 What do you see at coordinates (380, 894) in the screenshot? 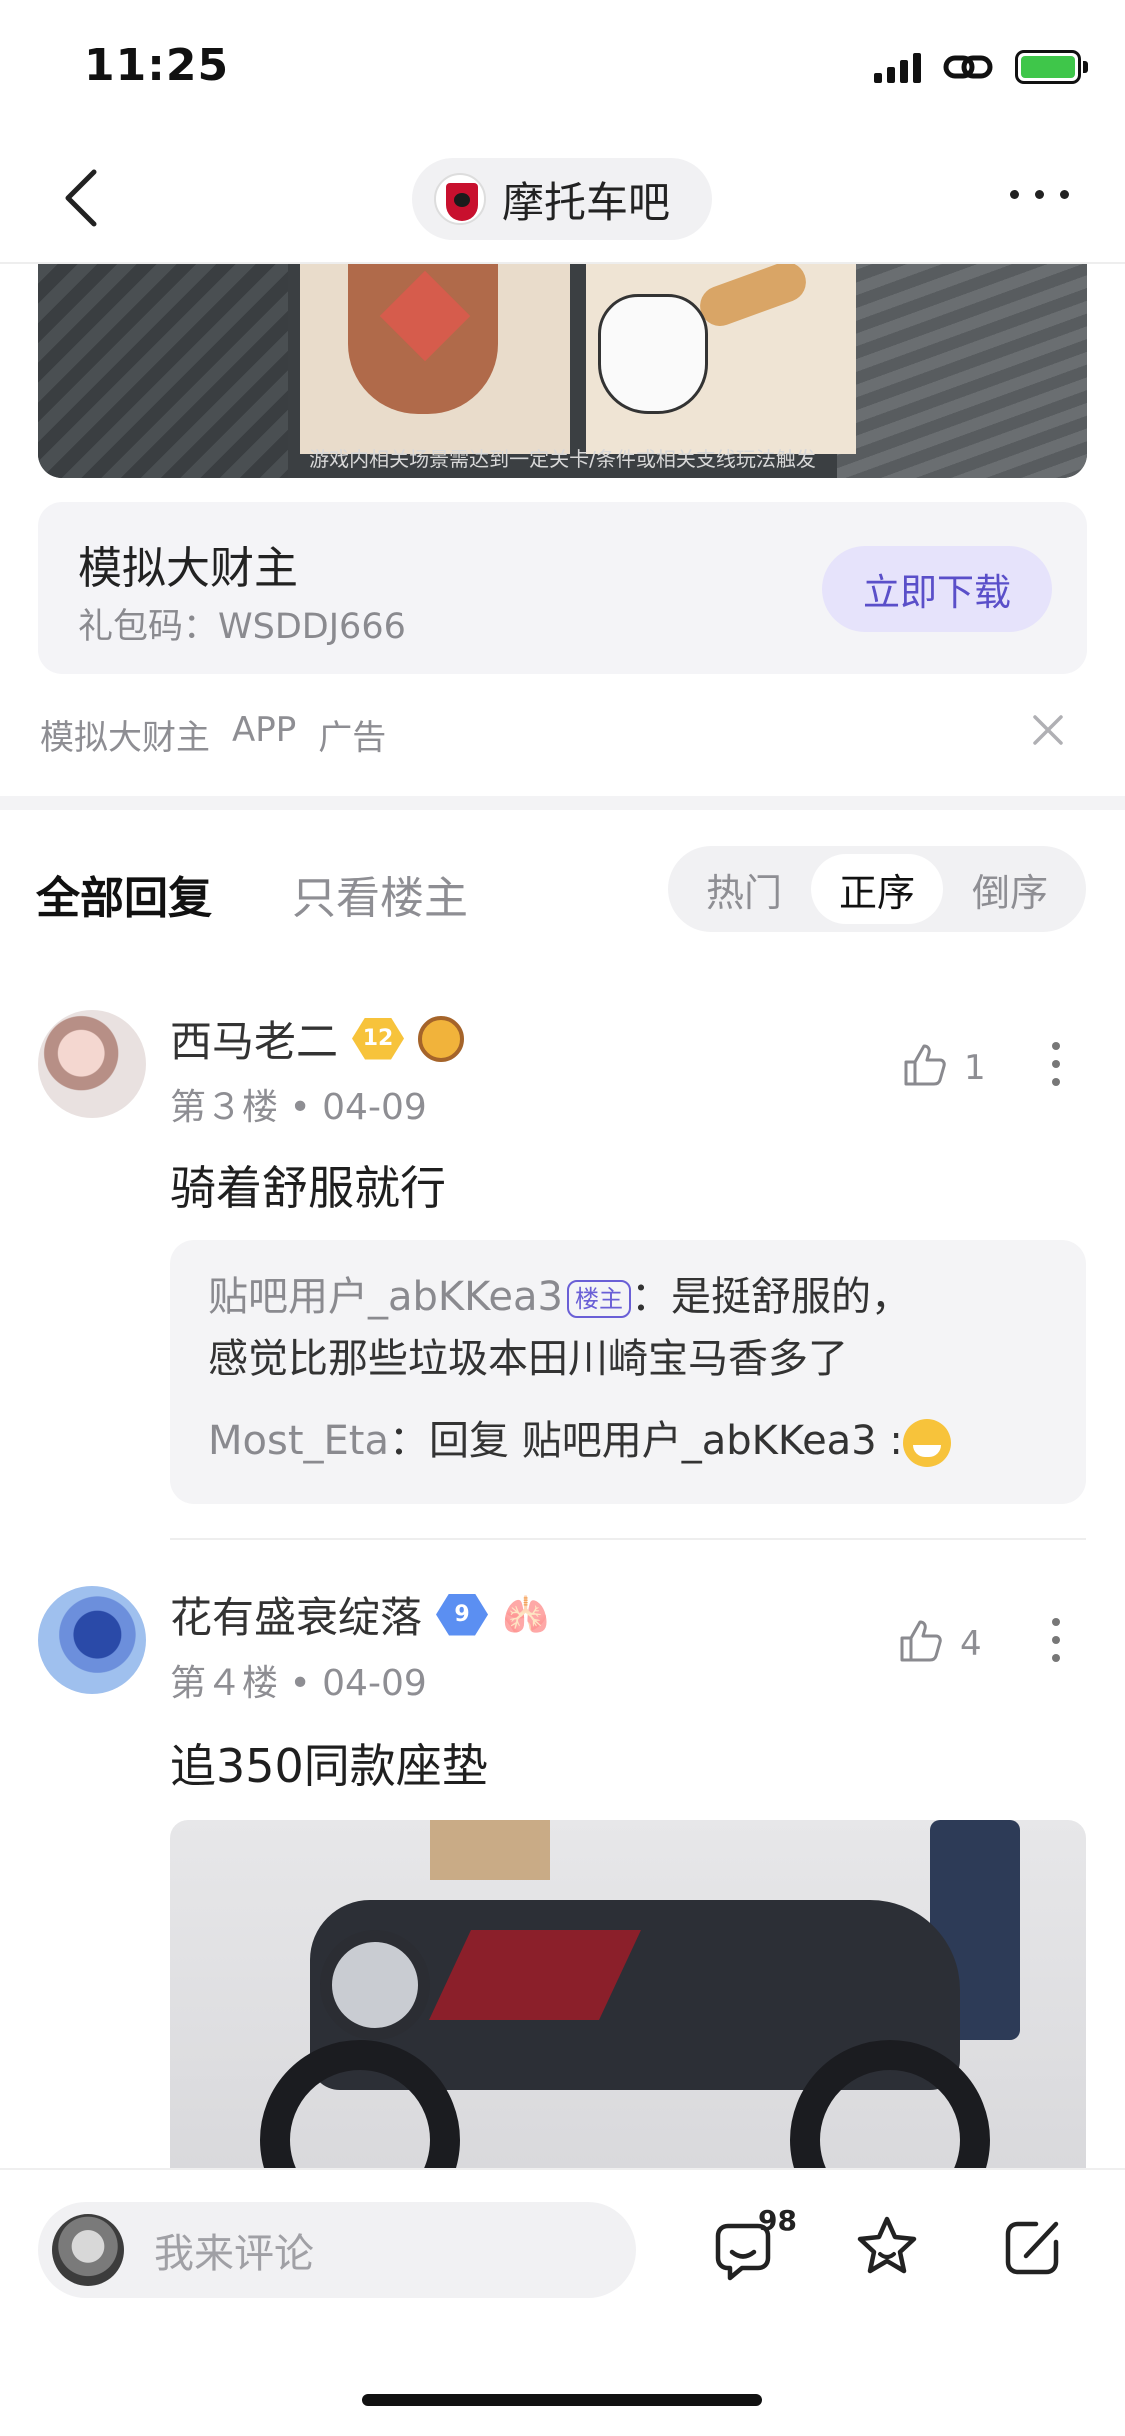
I see `tab-op-only: 只看楼主` at bounding box center [380, 894].